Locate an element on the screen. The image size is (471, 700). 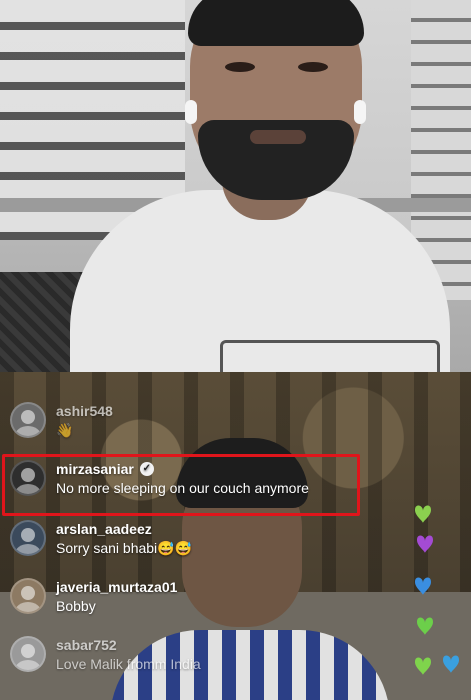
floating-hearts is located at coordinates (441, 540).